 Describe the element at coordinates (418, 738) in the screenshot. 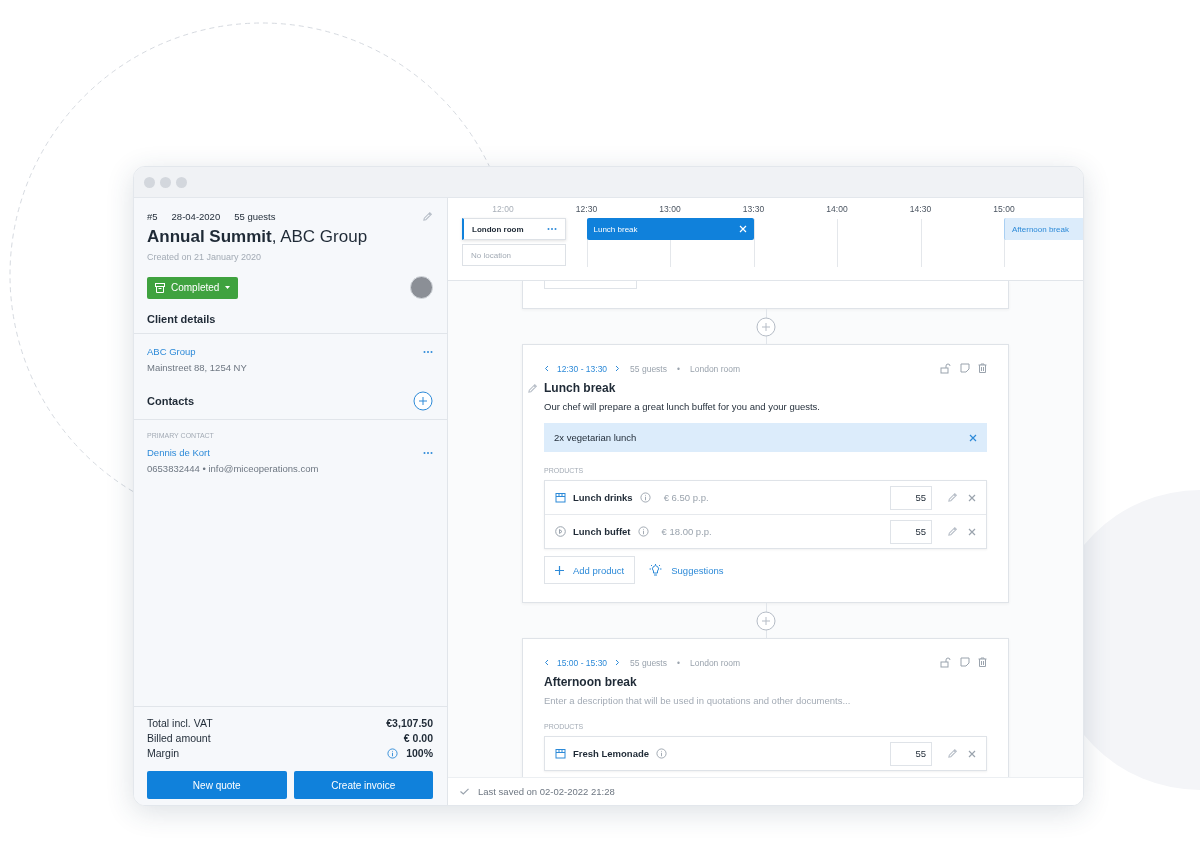

I see `total-value: € 0.00` at that location.